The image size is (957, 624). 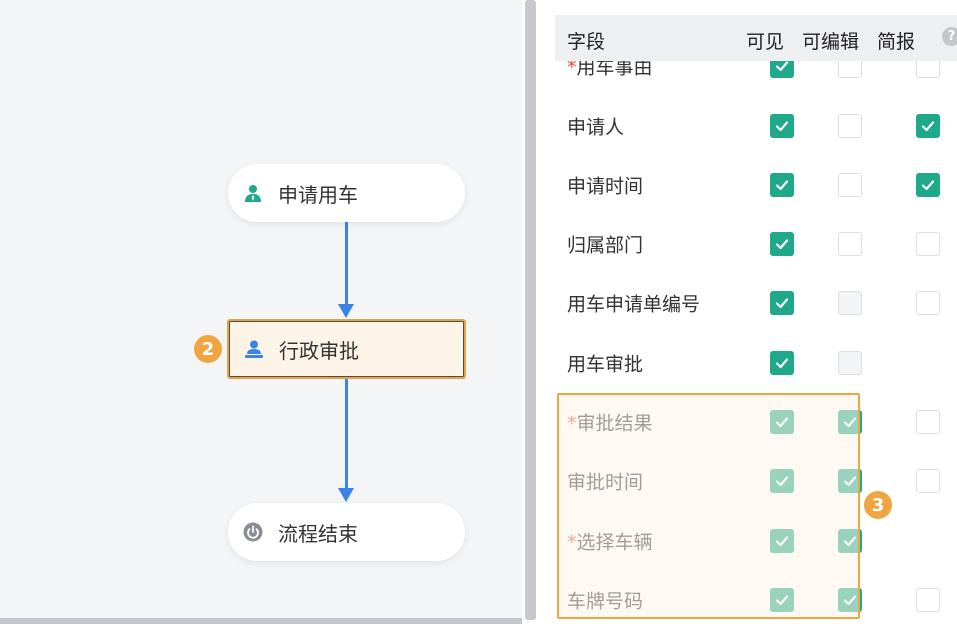 What do you see at coordinates (756, 597) in the screenshot?
I see `table-row: 车牌号码` at bounding box center [756, 597].